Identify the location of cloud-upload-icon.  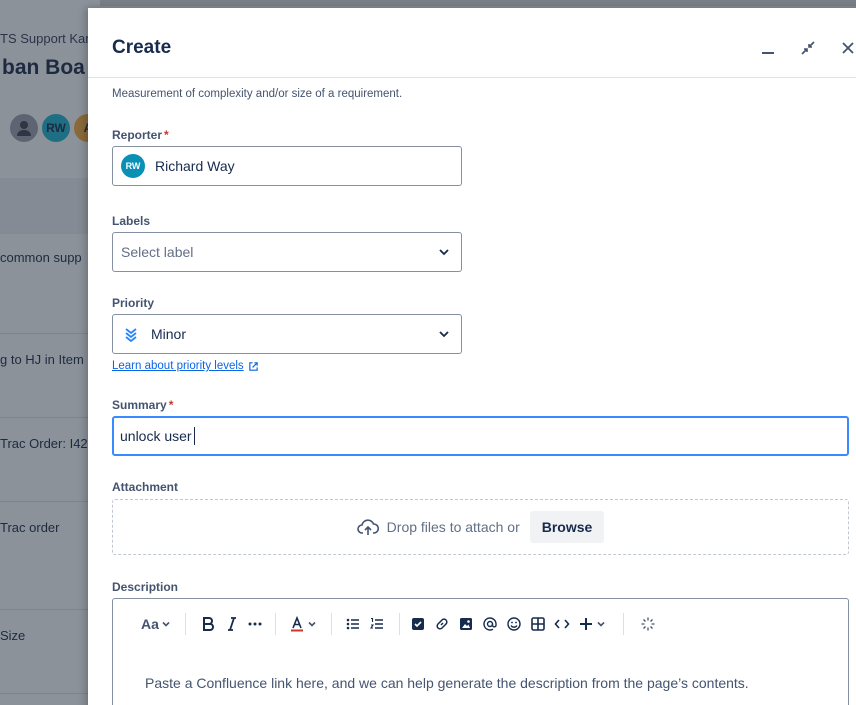
(367, 527).